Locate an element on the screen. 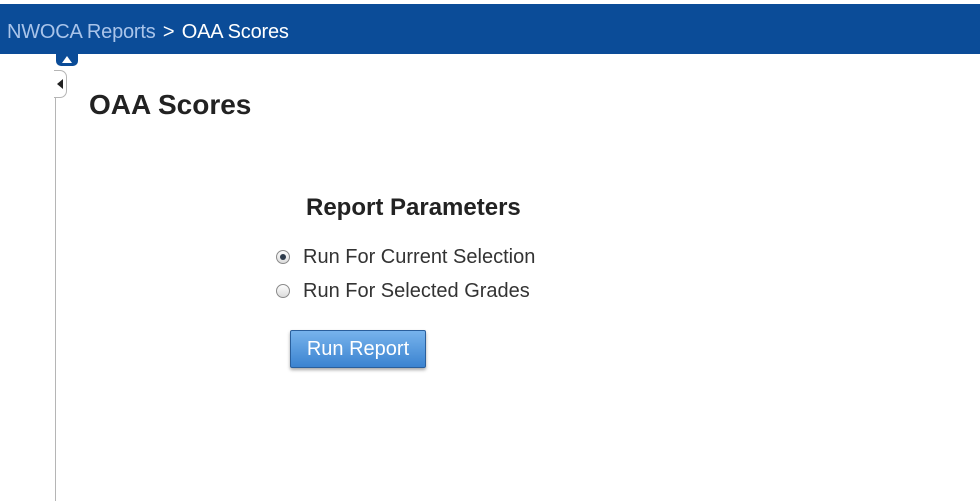 Image resolution: width=980 pixels, height=501 pixels. breadcrumb: NWOCA Reports > OAA Scores is located at coordinates (148, 32).